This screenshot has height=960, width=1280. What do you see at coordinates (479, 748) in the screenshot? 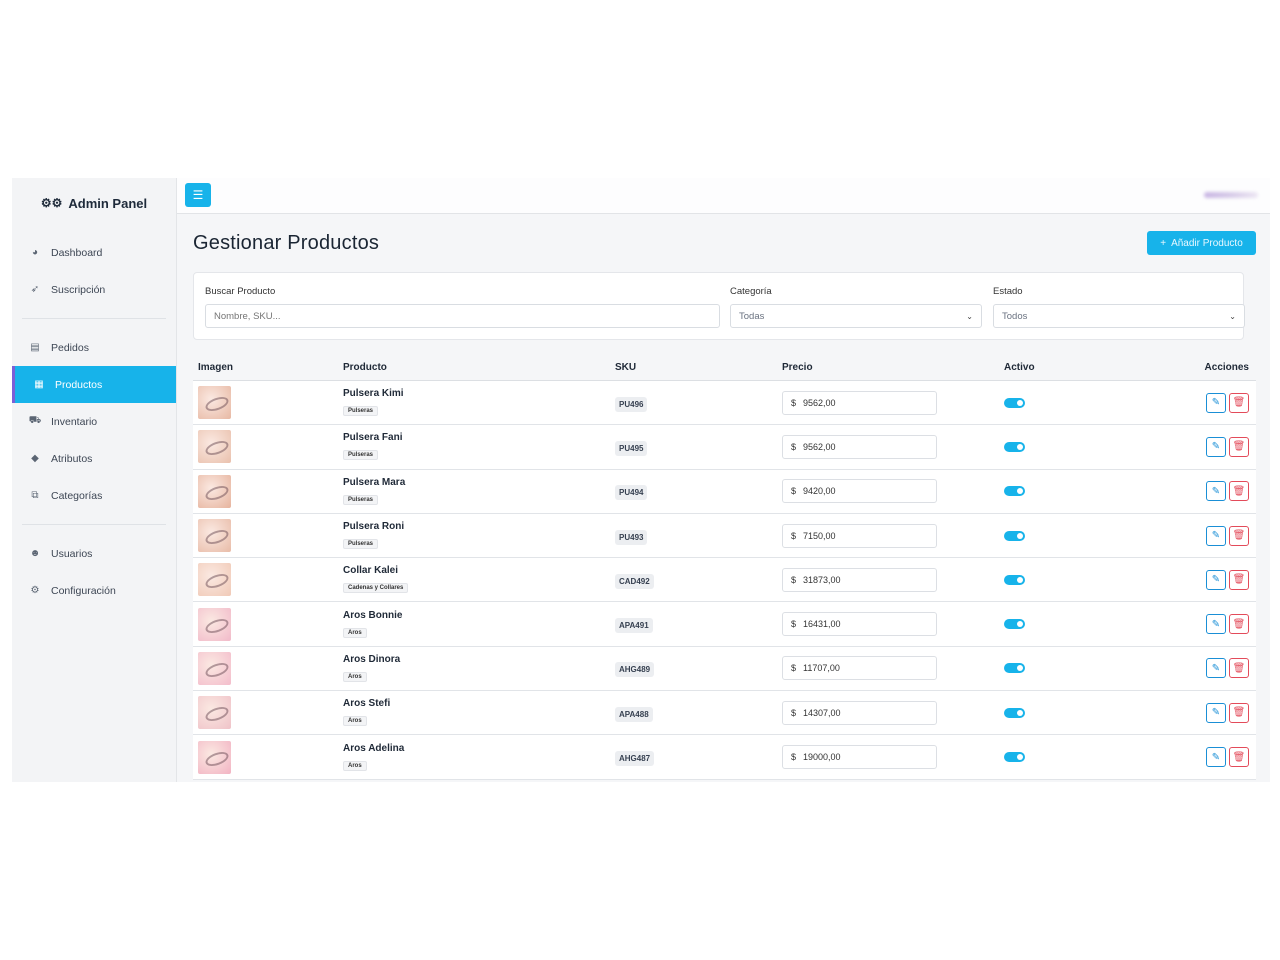
I see `product-name: Aros Adelina` at bounding box center [479, 748].